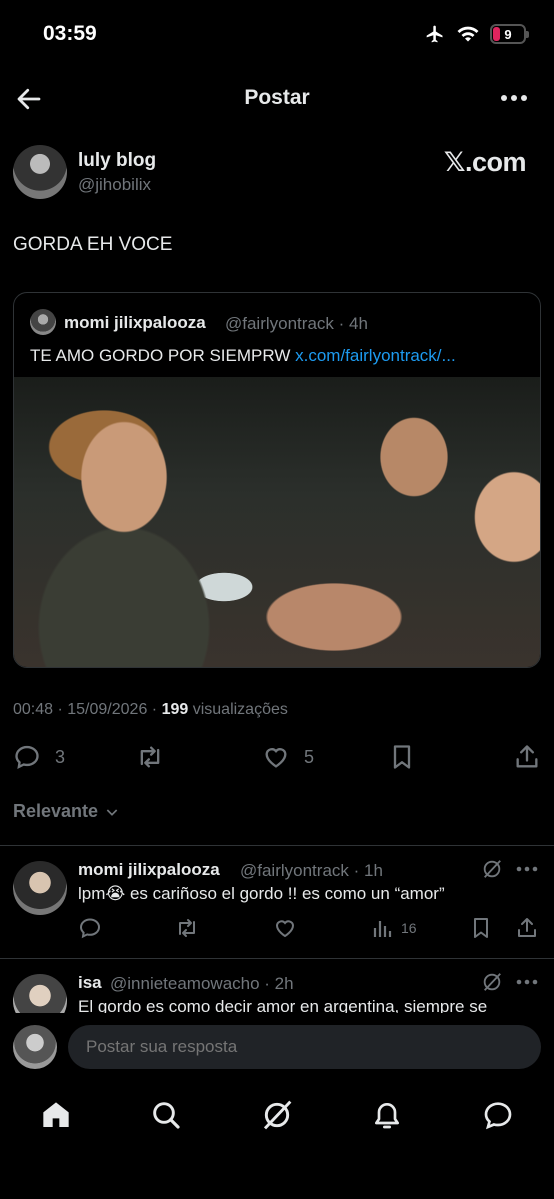  Describe the element at coordinates (175, 709) in the screenshot. I see `views-count: 199` at that location.